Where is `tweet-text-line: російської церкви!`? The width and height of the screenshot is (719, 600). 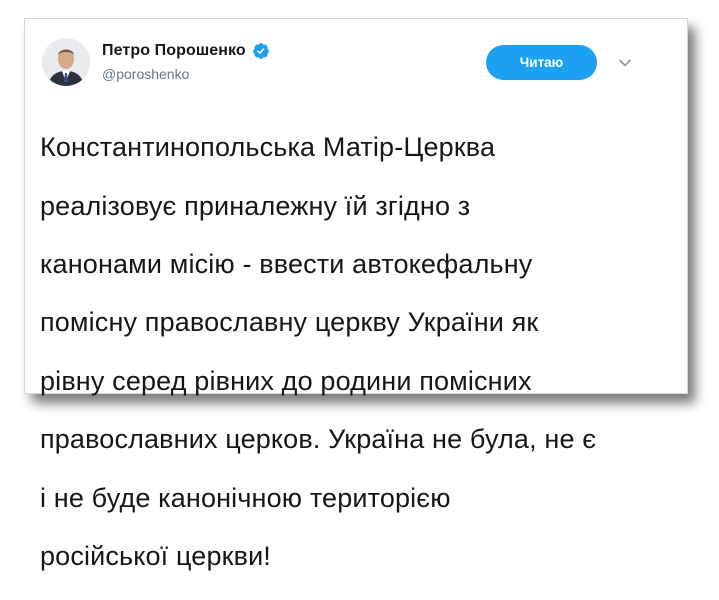
tweet-text-line: російської церкви! is located at coordinates (155, 556).